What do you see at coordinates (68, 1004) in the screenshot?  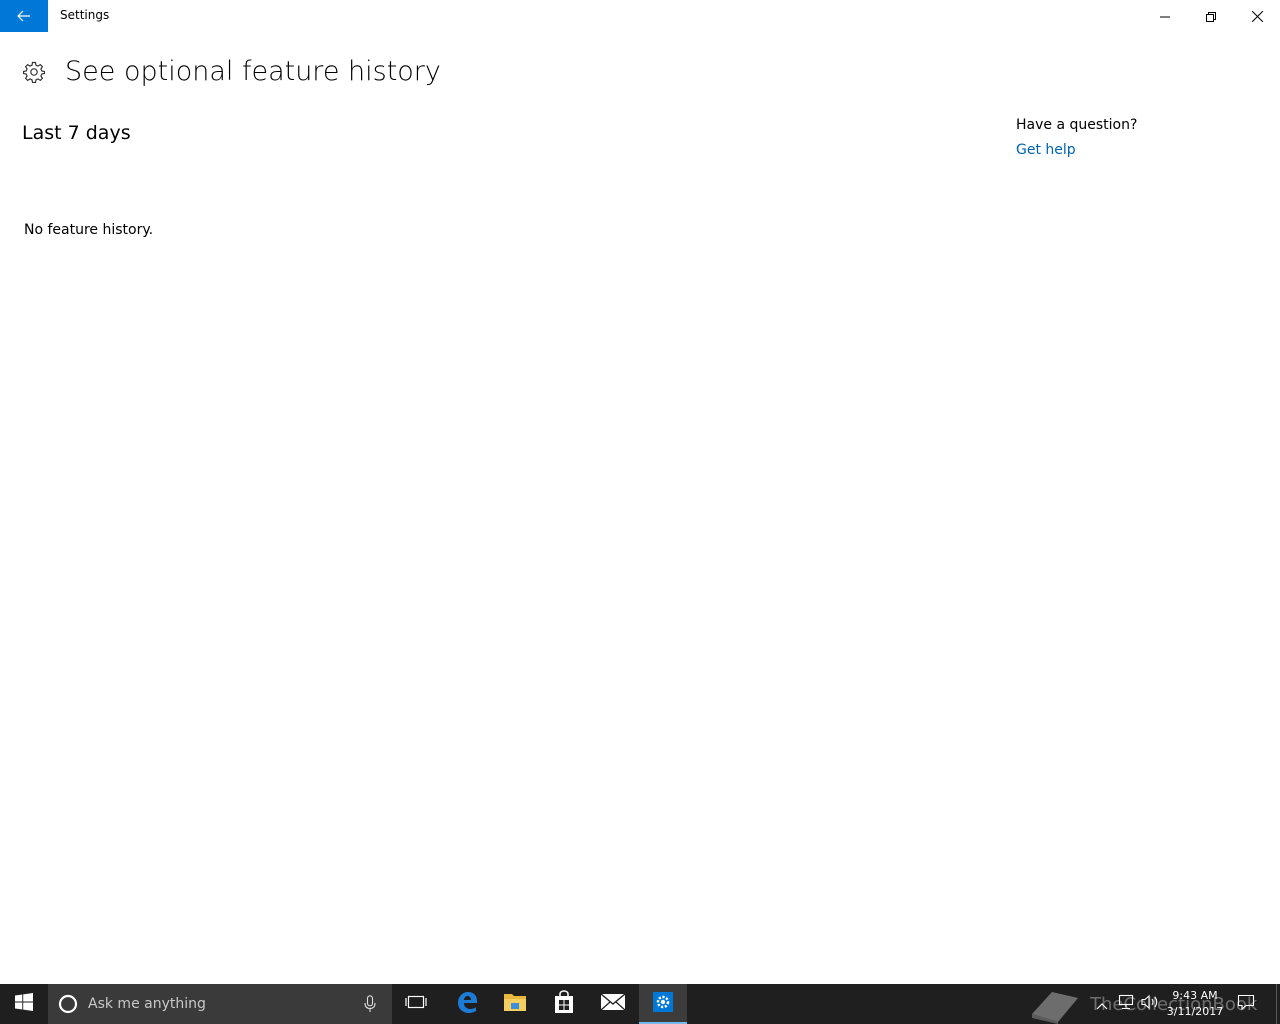 I see `cortana-icon` at bounding box center [68, 1004].